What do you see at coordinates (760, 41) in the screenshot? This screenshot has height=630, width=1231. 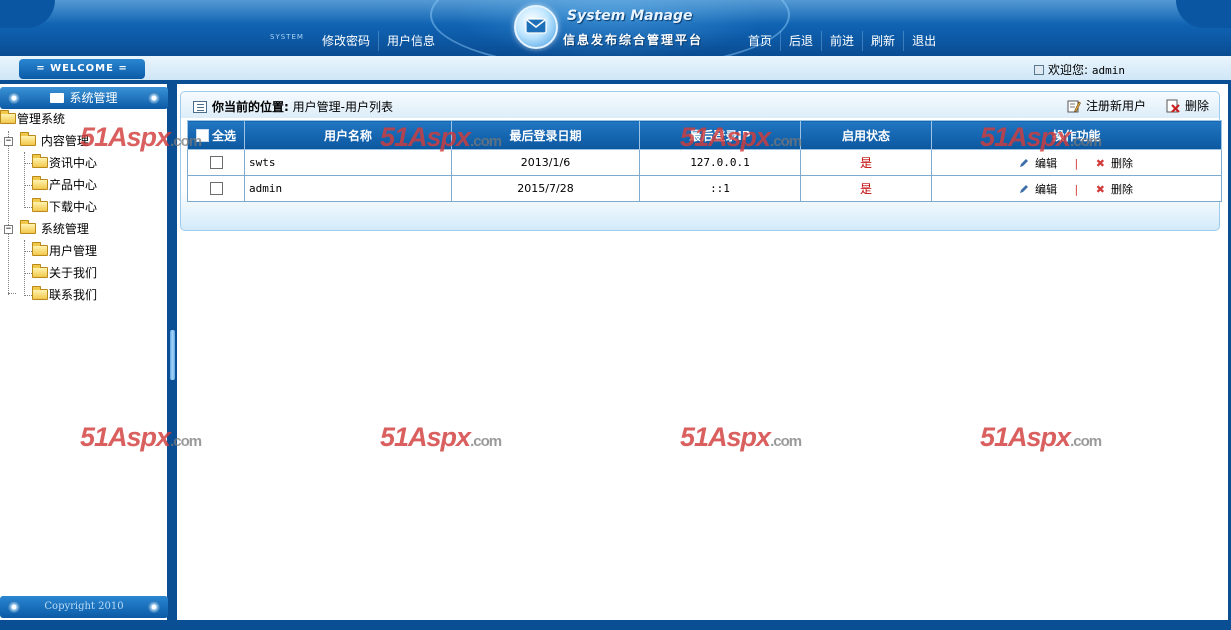 I see `nav-home: 首页` at bounding box center [760, 41].